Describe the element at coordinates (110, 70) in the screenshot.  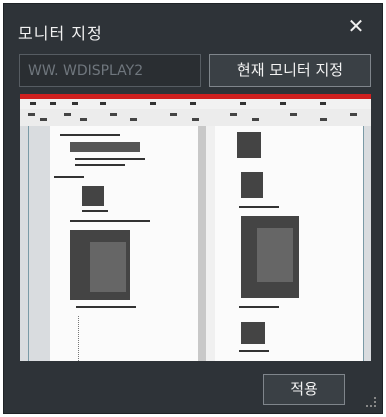
I see `display-name-input` at that location.